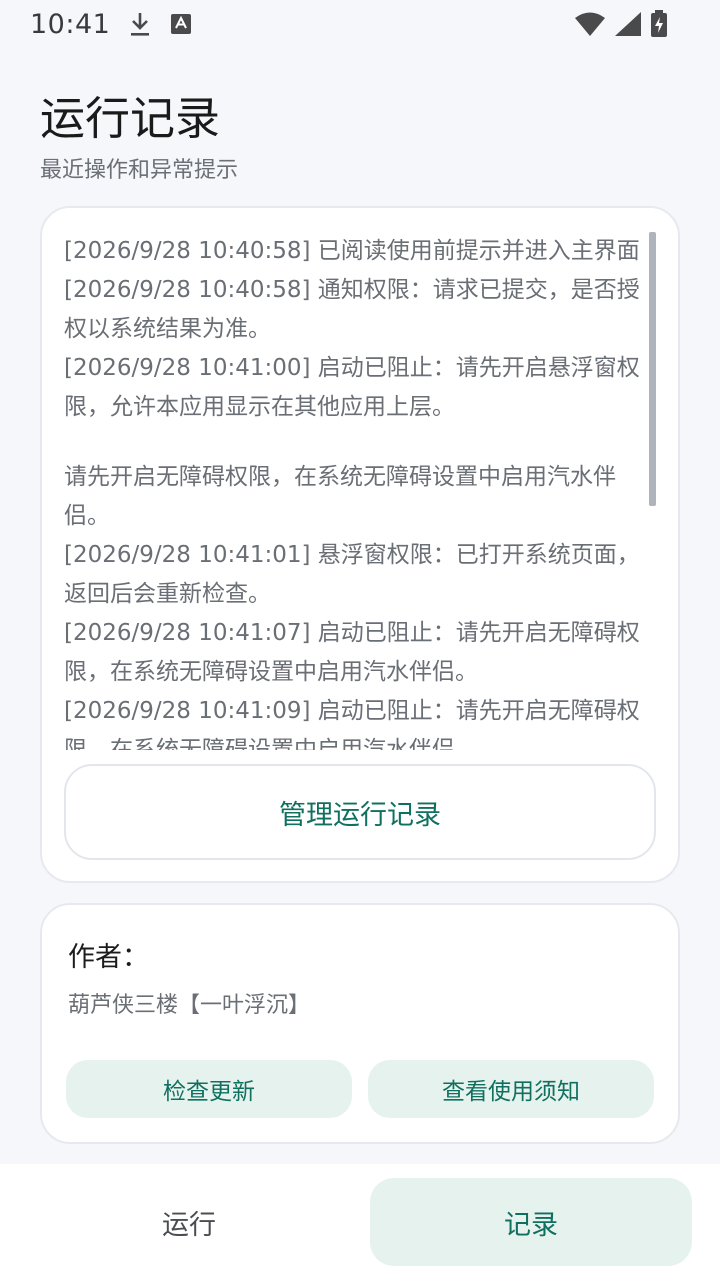  I want to click on bottom-nav: 运行 记录, so click(360, 1222).